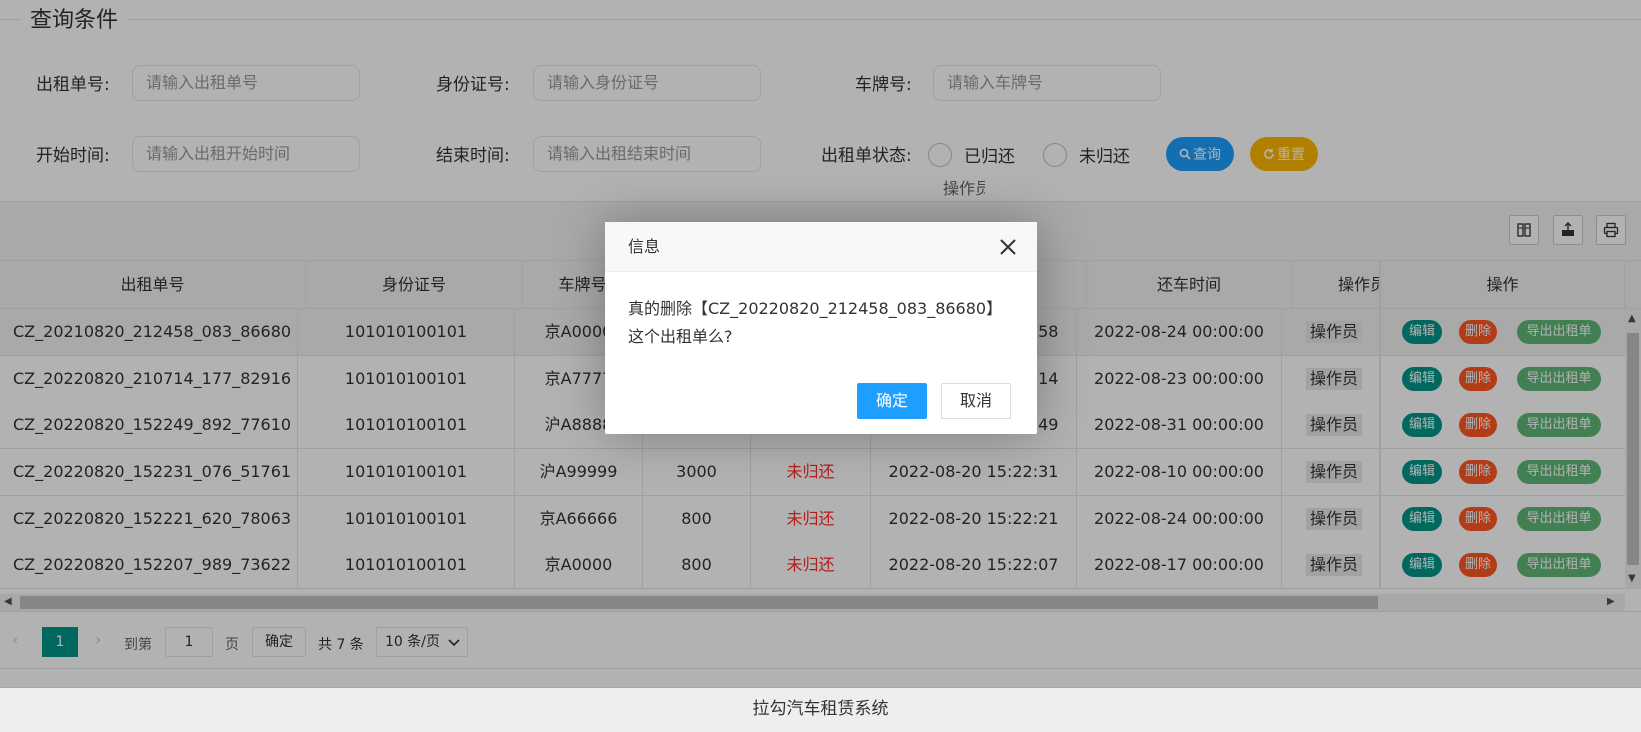 Image resolution: width=1641 pixels, height=732 pixels. Describe the element at coordinates (892, 401) in the screenshot. I see `confirm-button: 确定` at that location.